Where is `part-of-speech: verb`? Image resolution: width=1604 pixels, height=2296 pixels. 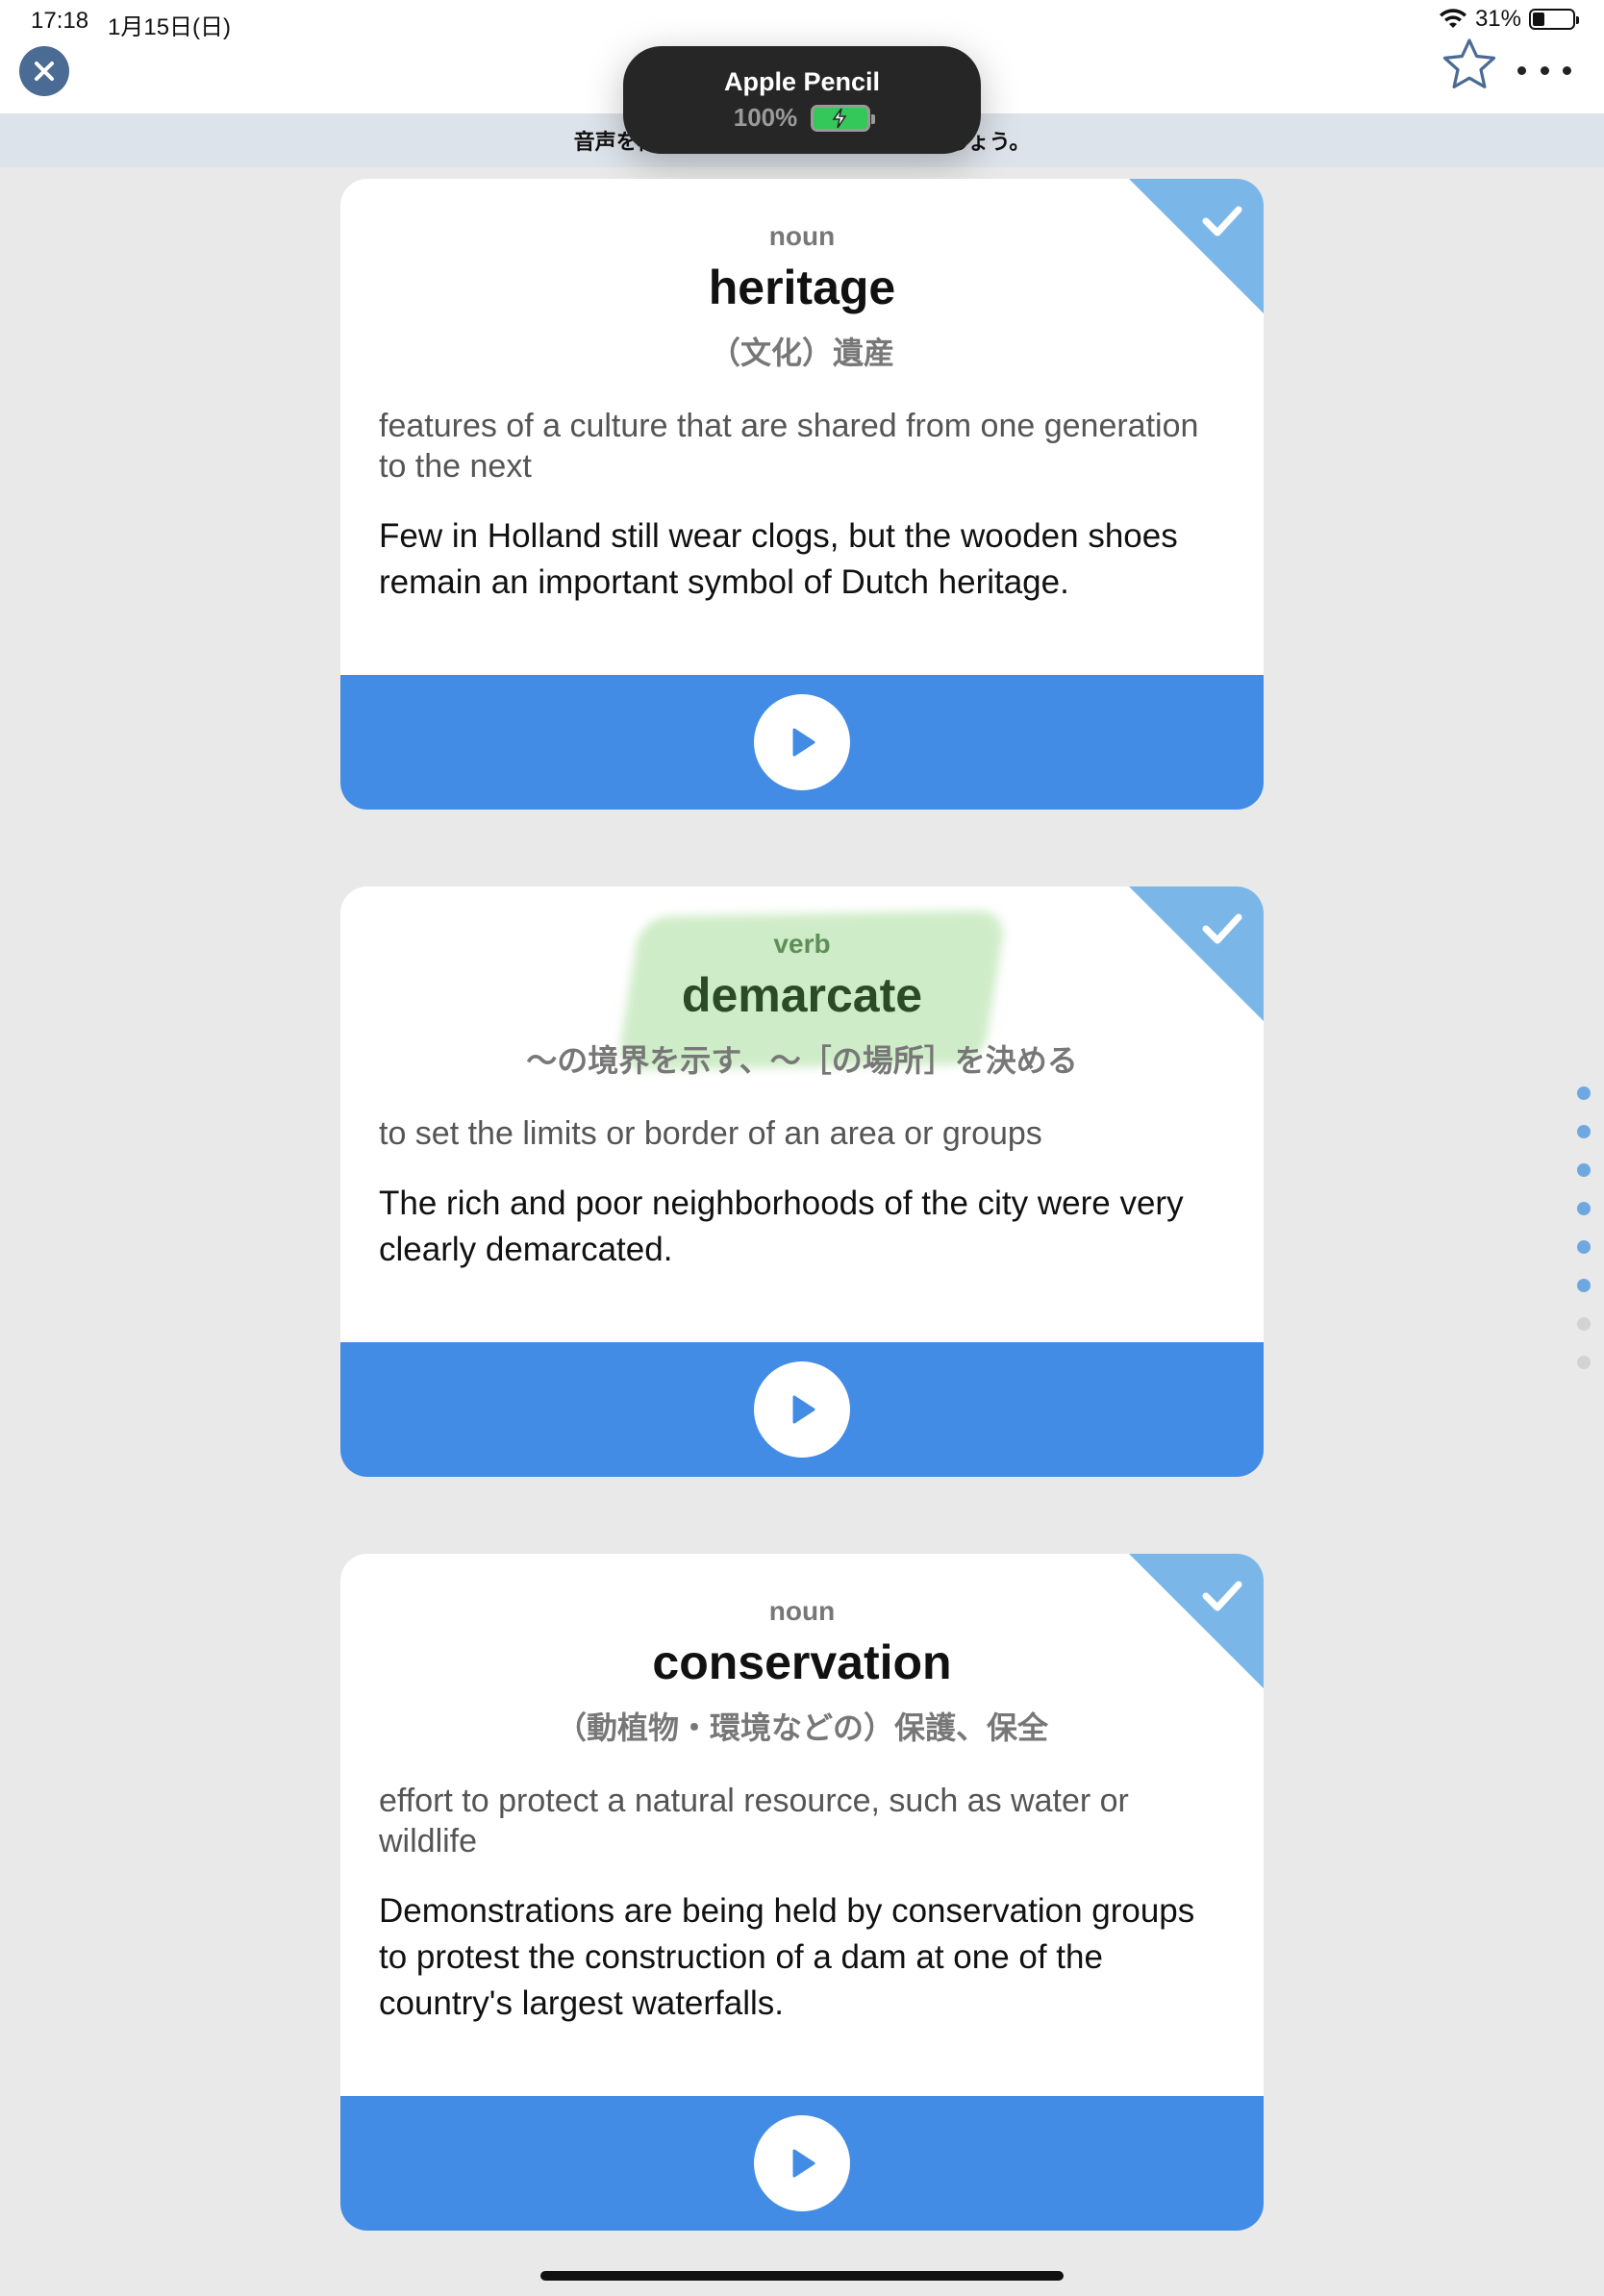
part-of-speech: verb is located at coordinates (802, 944).